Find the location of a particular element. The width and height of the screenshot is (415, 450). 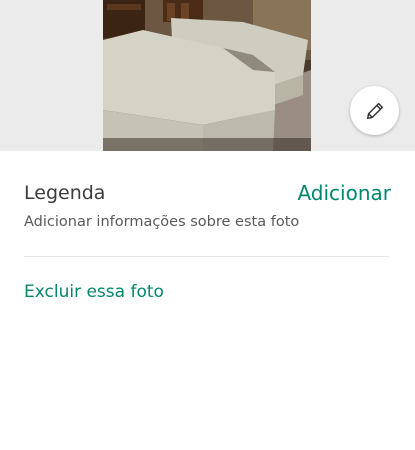

caption-description: Adicionar informações sobre esta foto is located at coordinates (162, 222).